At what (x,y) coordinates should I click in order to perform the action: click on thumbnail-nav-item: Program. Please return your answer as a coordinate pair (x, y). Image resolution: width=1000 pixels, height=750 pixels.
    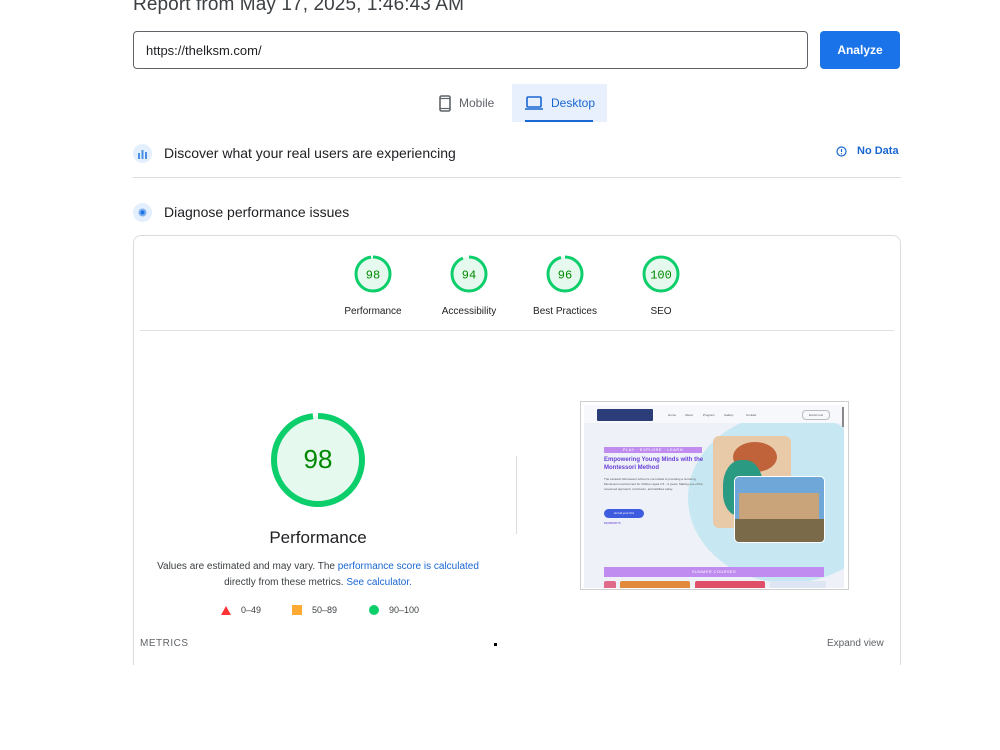
    Looking at the image, I should click on (709, 415).